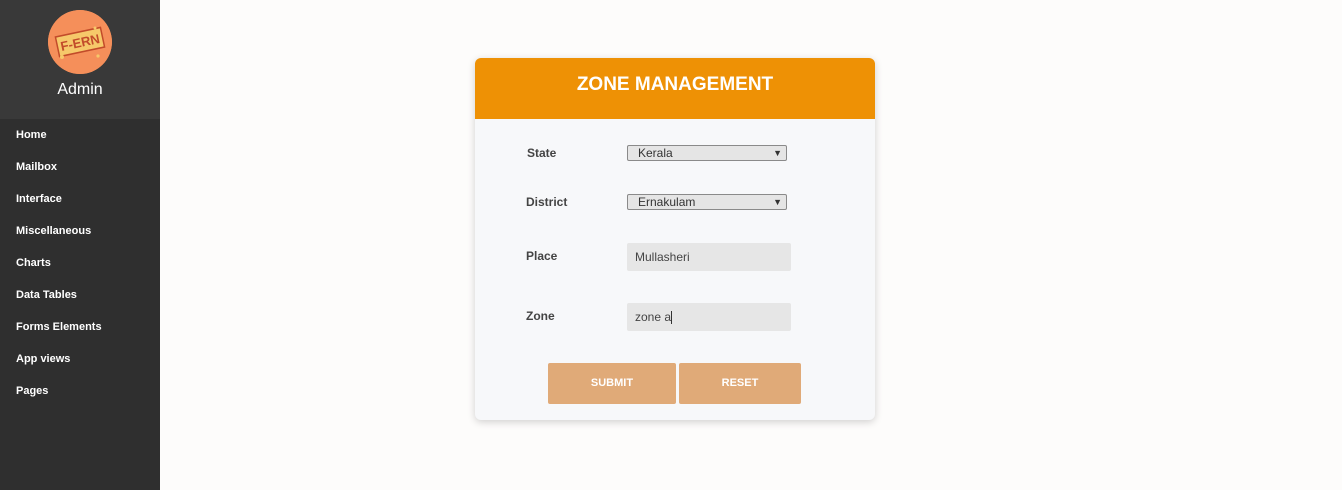 The height and width of the screenshot is (490, 1342). I want to click on sidebar-item-data-tables: Data Tables, so click(80, 295).